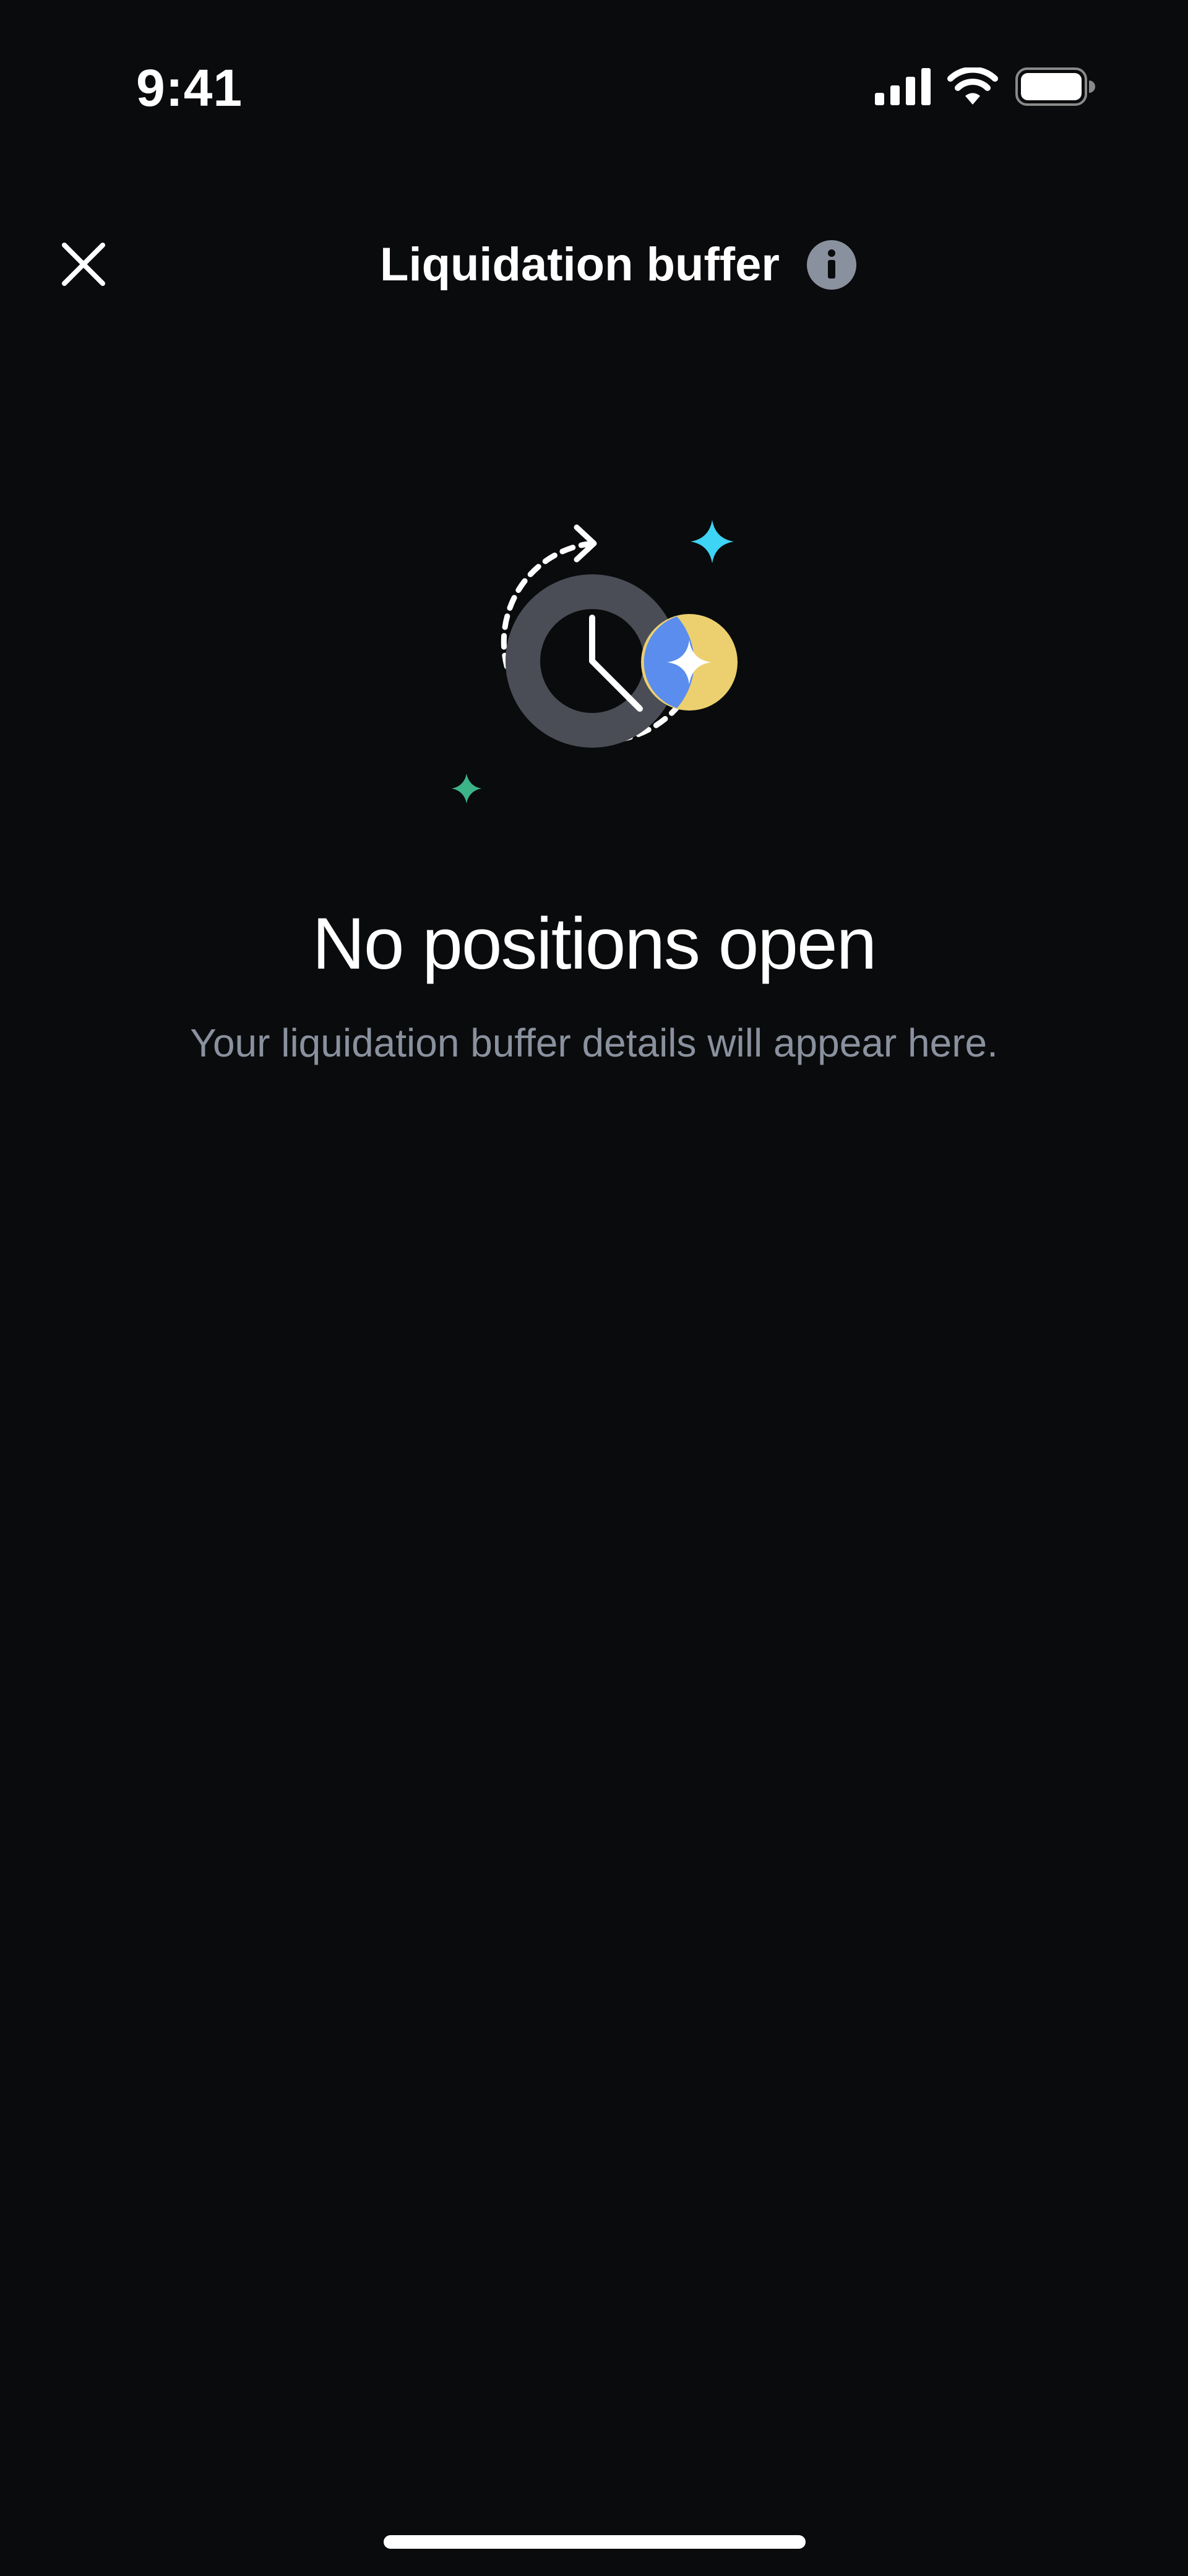 The width and height of the screenshot is (1188, 2576). What do you see at coordinates (594, 944) in the screenshot?
I see `empty-state-title: No positions open` at bounding box center [594, 944].